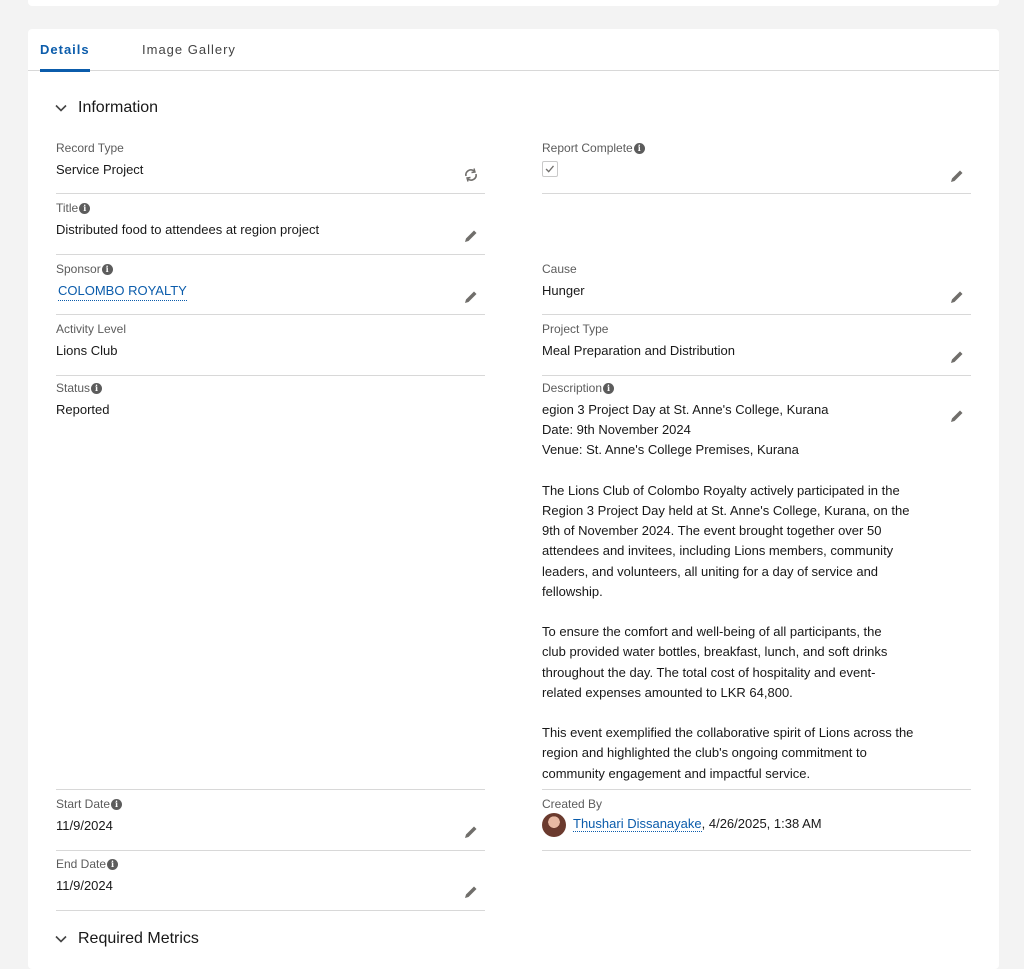 The height and width of the screenshot is (969, 1024). Describe the element at coordinates (554, 825) in the screenshot. I see `avatar` at that location.